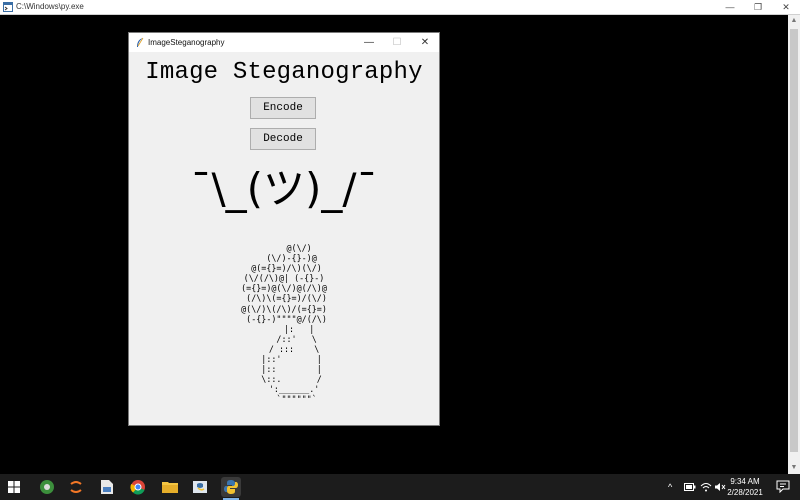  I want to click on file-explorer-icon, so click(170, 487).